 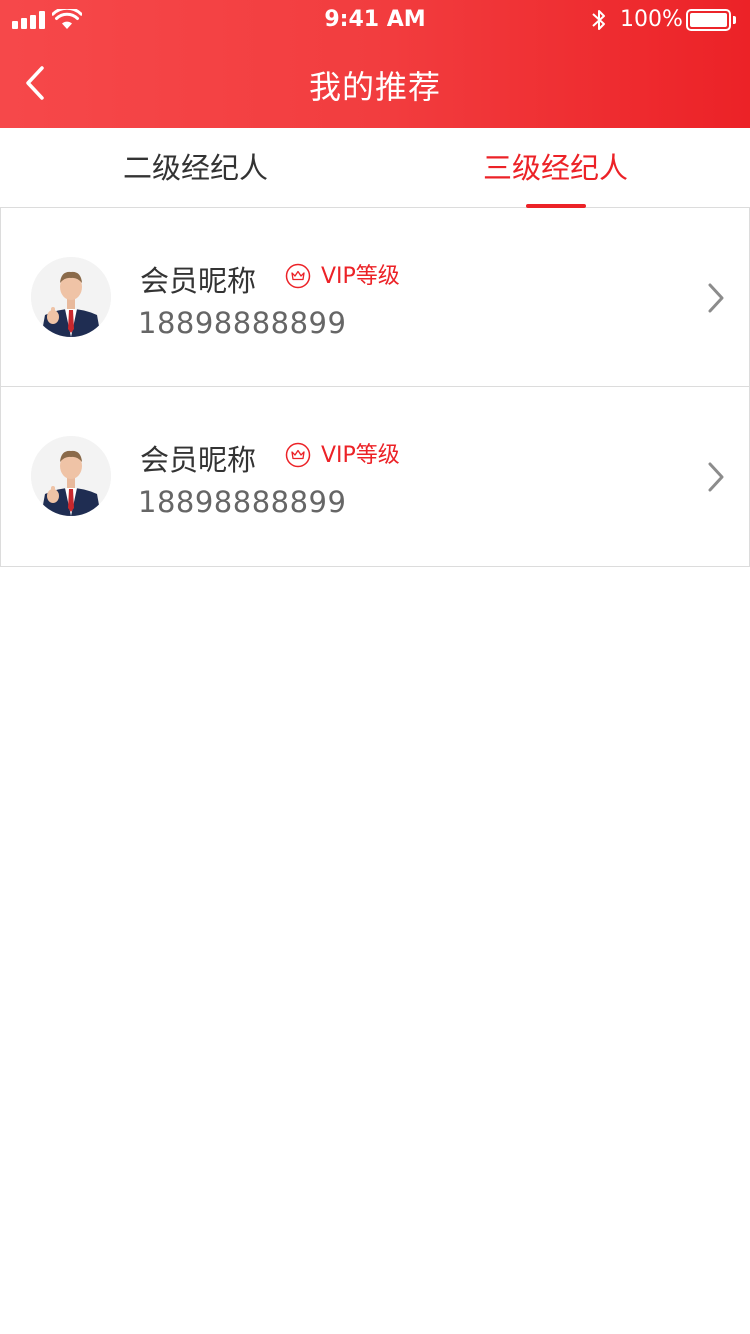 I want to click on header: 9:41 AM 100% 我的推荐, so click(x=375, y=64).